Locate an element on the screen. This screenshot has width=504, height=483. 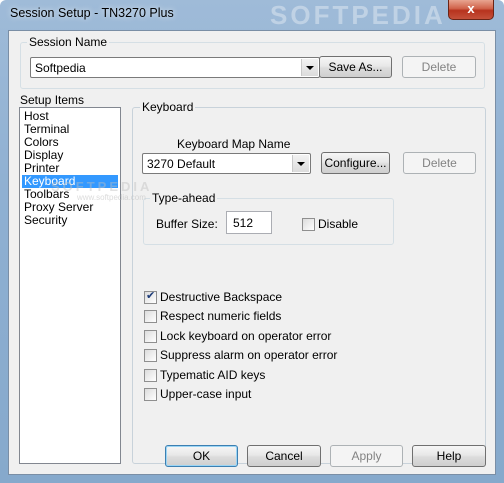
delete-session-button: Delete is located at coordinates (439, 67).